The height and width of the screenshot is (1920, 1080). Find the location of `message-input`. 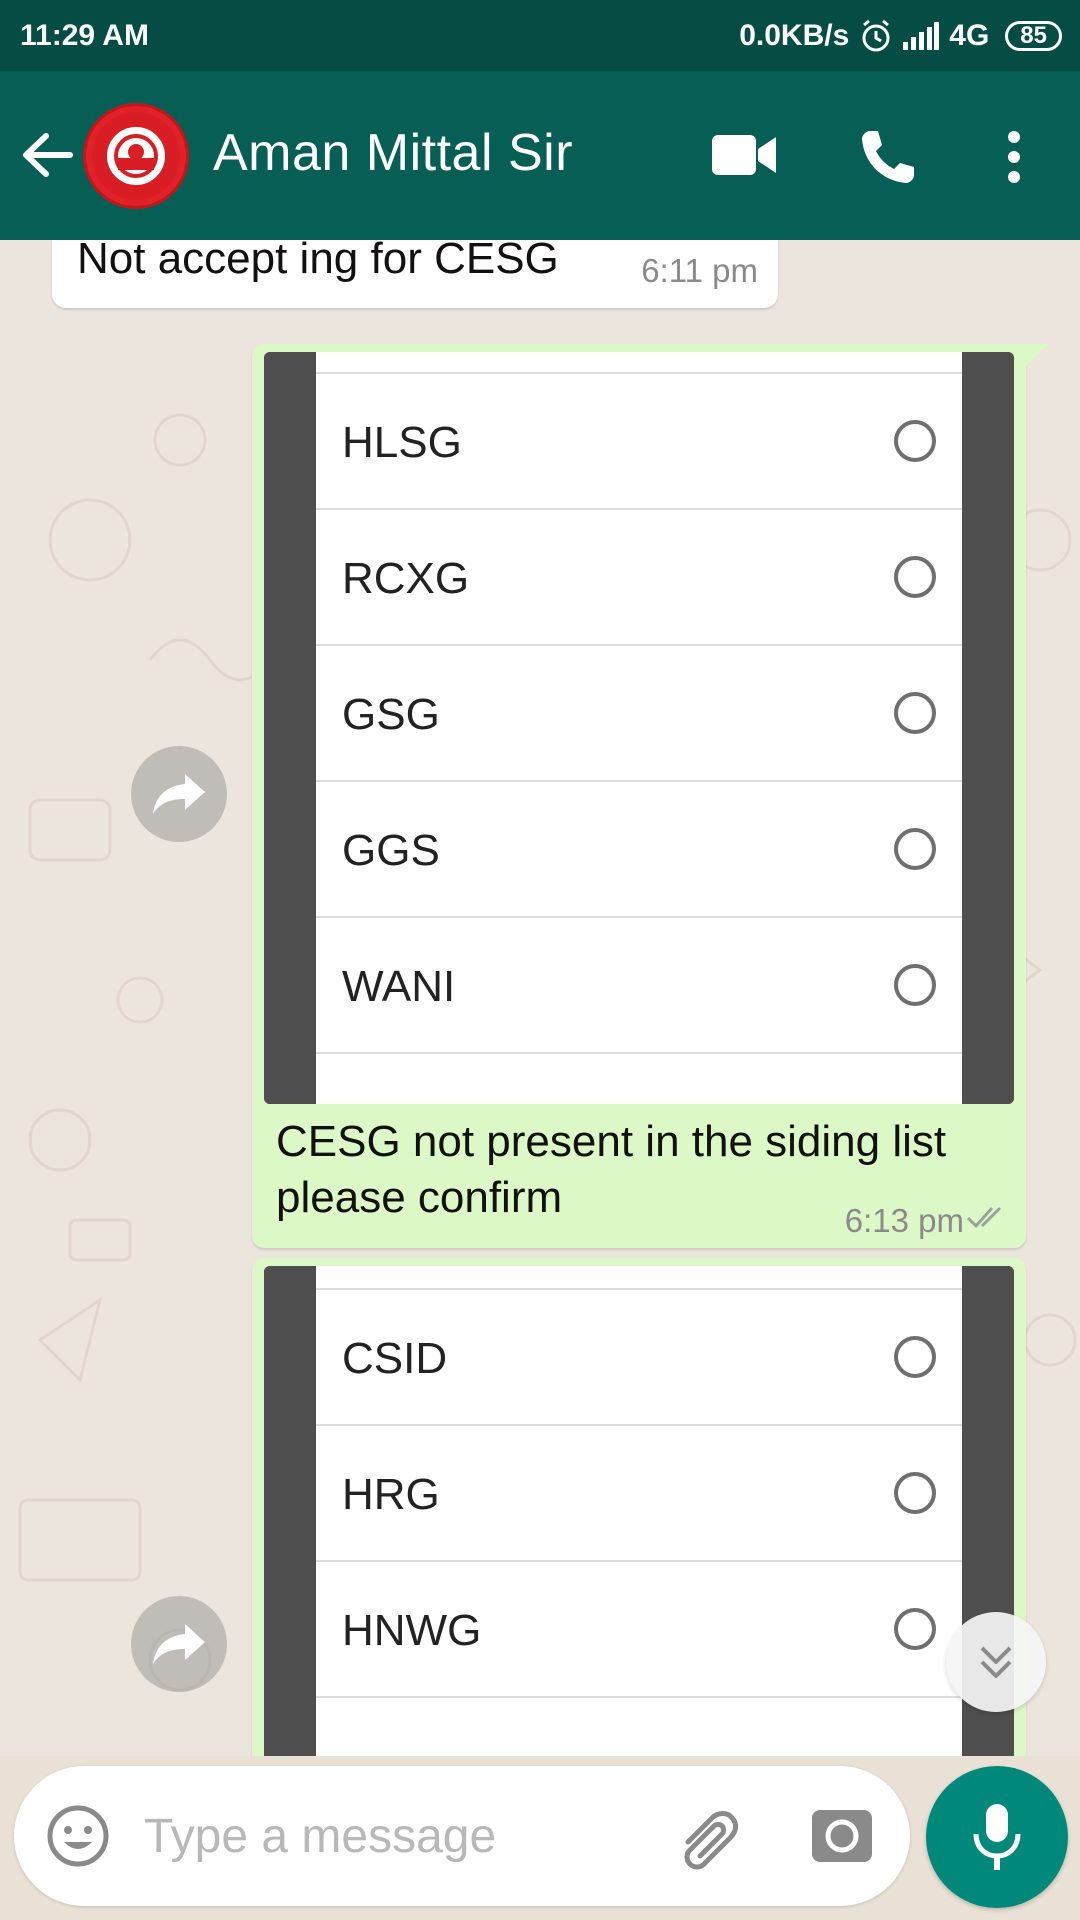

message-input is located at coordinates (404, 1836).